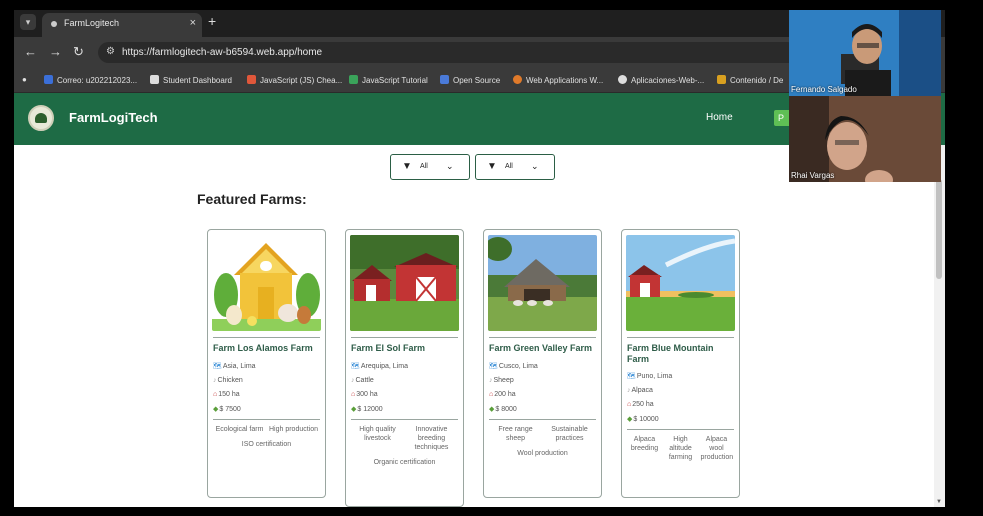 Image resolution: width=983 pixels, height=516 pixels. What do you see at coordinates (113, 117) in the screenshot?
I see `brand-name: FarmLogiTech` at bounding box center [113, 117].